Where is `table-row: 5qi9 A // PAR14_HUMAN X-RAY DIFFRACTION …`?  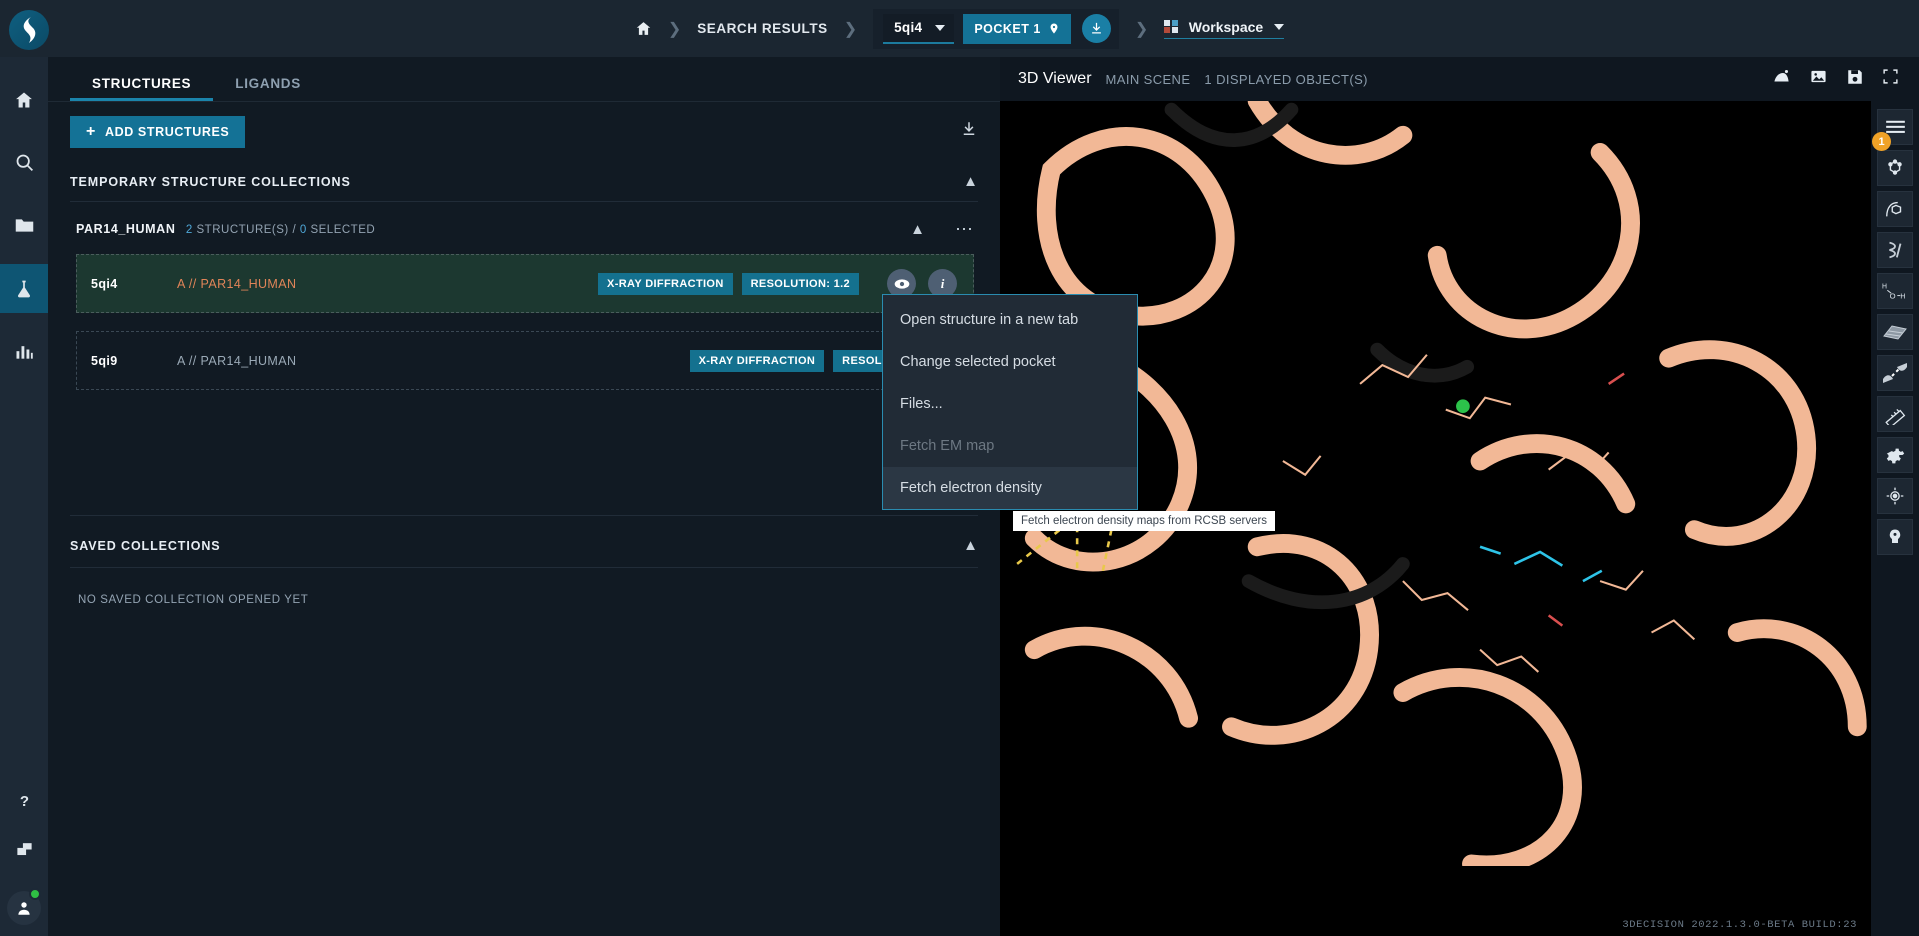 table-row: 5qi9 A // PAR14_HUMAN X-RAY DIFFRACTION … is located at coordinates (525, 360).